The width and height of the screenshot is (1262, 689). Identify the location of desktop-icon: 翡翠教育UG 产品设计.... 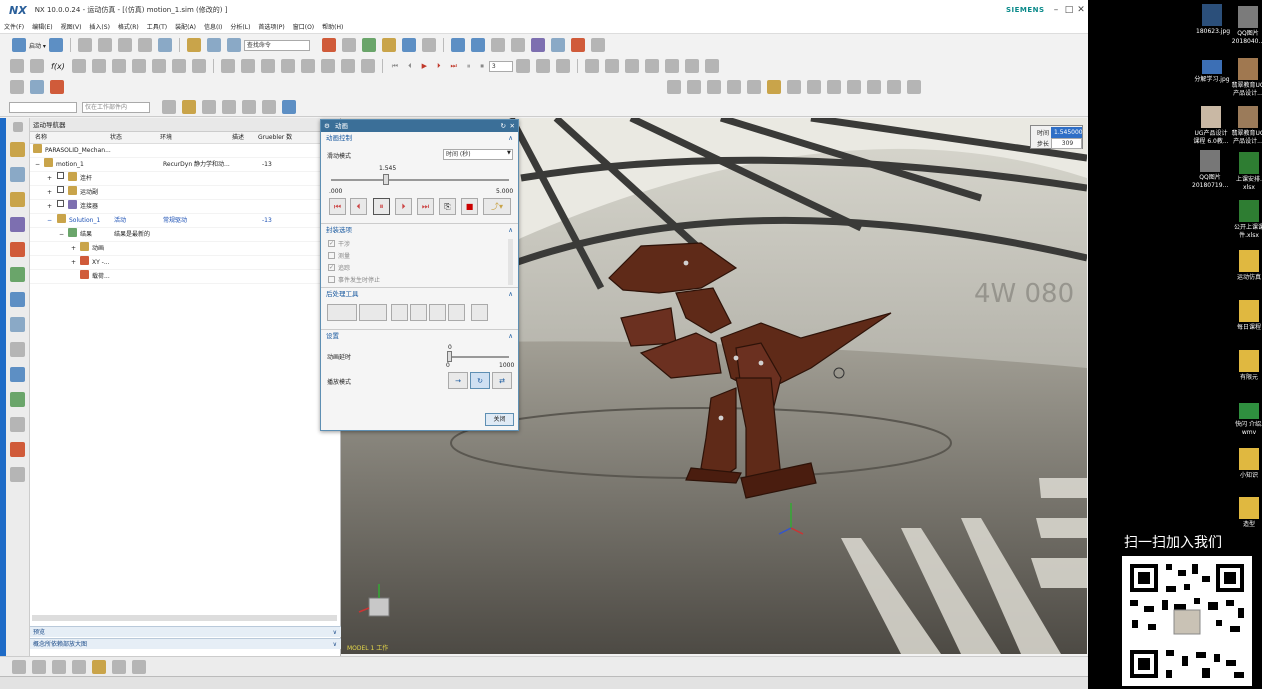
(1246, 78).